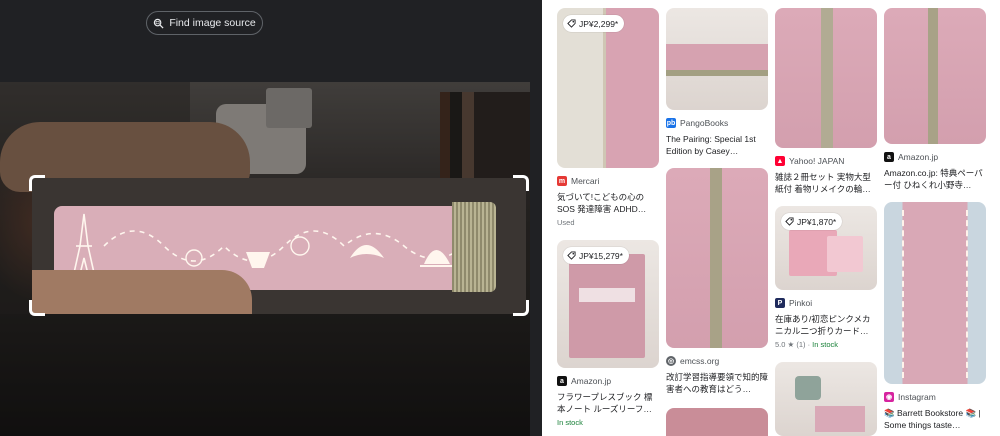  What do you see at coordinates (817, 221) in the screenshot?
I see `price-text: JP¥1,870*` at bounding box center [817, 221].